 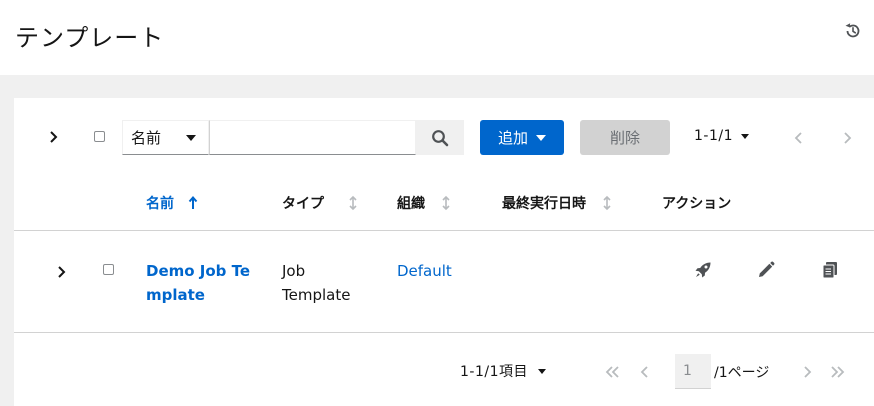 I want to click on template-type-line: Template, so click(x=316, y=295).